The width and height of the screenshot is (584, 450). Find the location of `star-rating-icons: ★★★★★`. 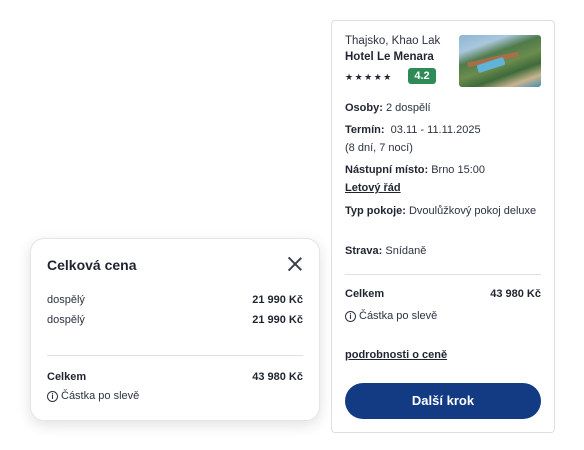

star-rating-icons: ★★★★★ is located at coordinates (369, 77).